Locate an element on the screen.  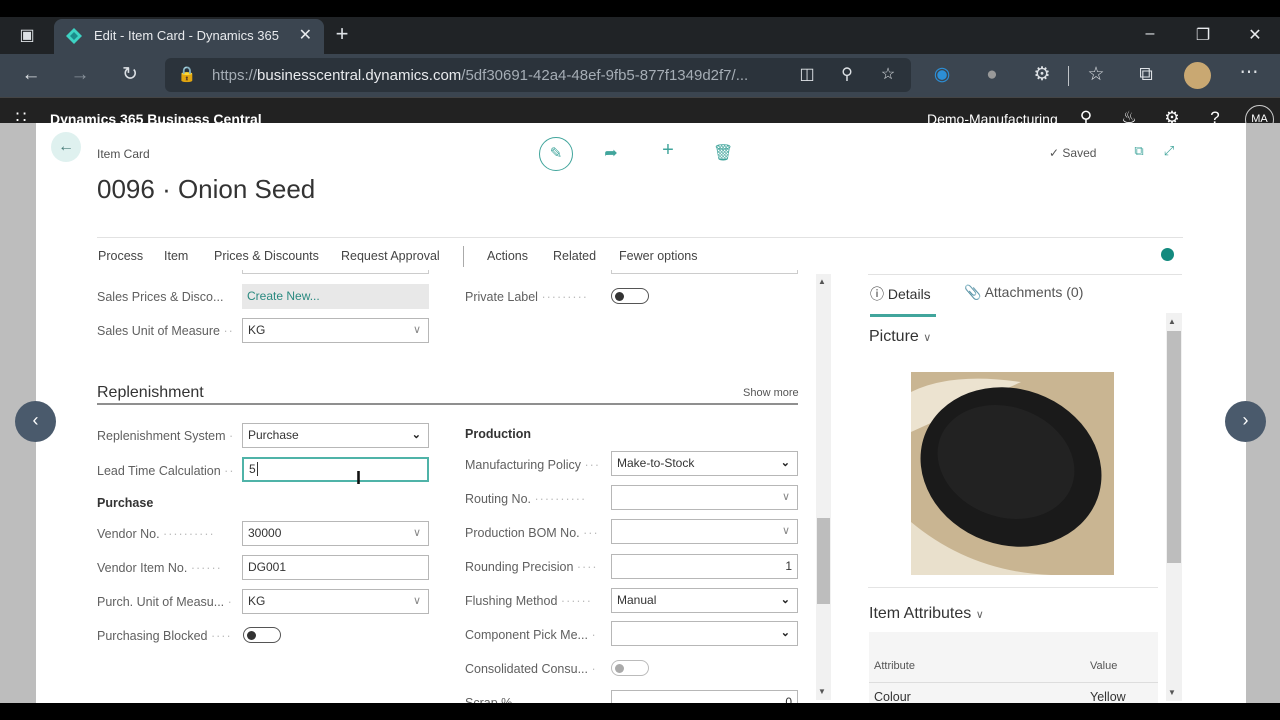
item-picture is located at coordinates (1012, 473).